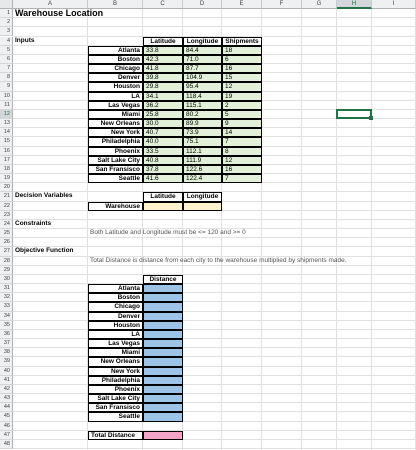 The width and height of the screenshot is (416, 450). What do you see at coordinates (202, 96) in the screenshot?
I see `longitude-value: 118.4` at bounding box center [202, 96].